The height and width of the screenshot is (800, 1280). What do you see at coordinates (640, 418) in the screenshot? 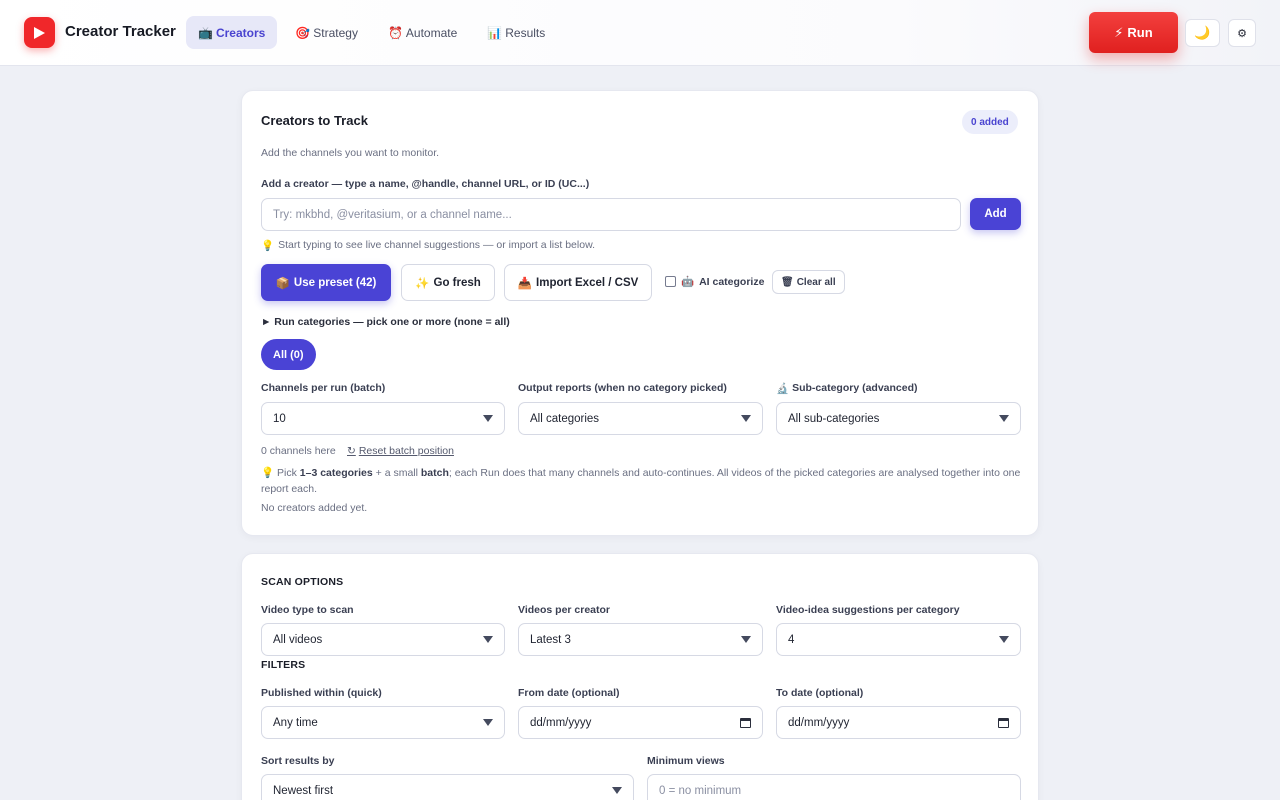
I see `output-select: All categories` at bounding box center [640, 418].